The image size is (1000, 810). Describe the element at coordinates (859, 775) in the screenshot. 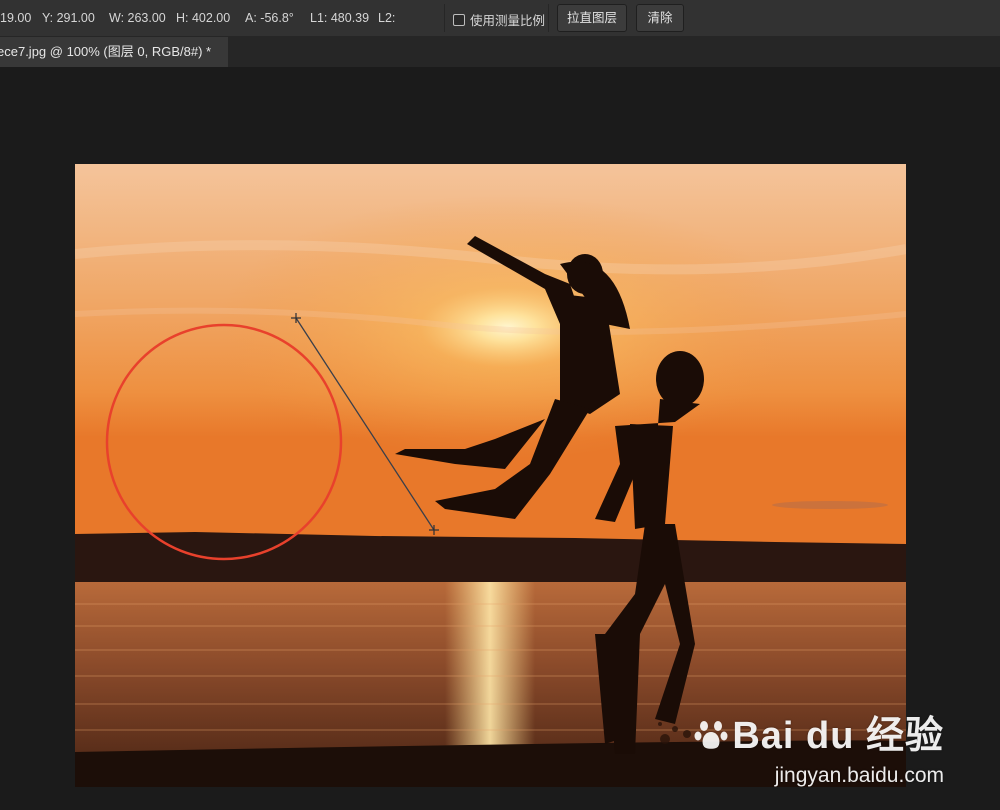

I see `watermark-url: jingyan.baidu.com` at that location.